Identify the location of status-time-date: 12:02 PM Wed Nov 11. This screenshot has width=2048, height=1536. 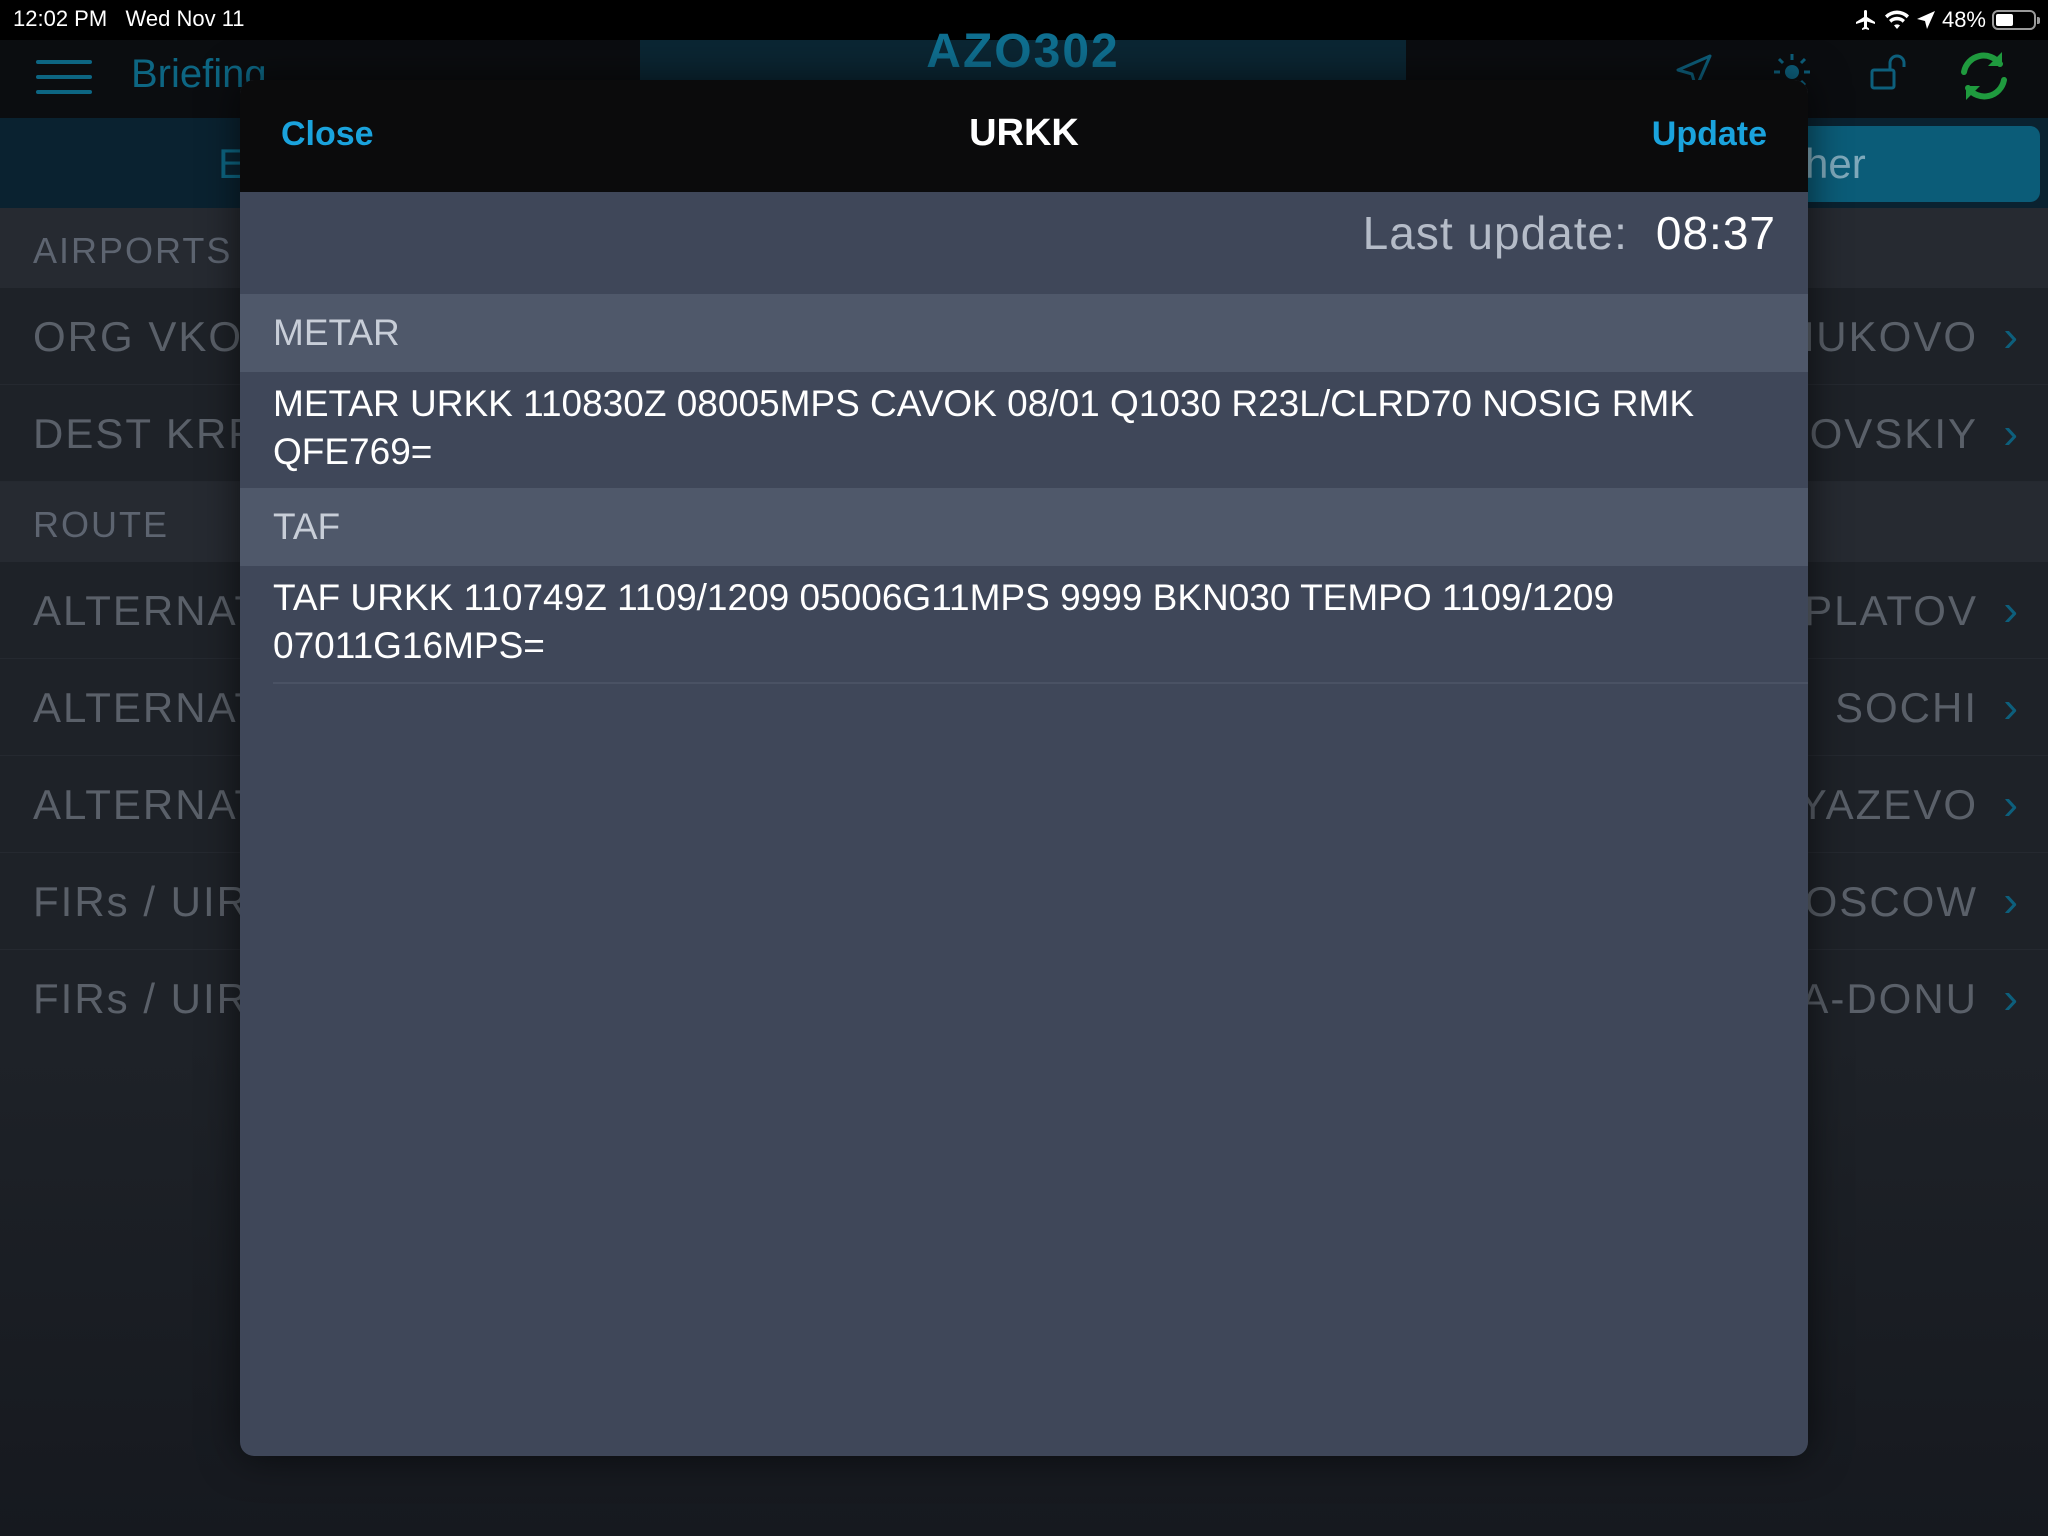
(129, 19).